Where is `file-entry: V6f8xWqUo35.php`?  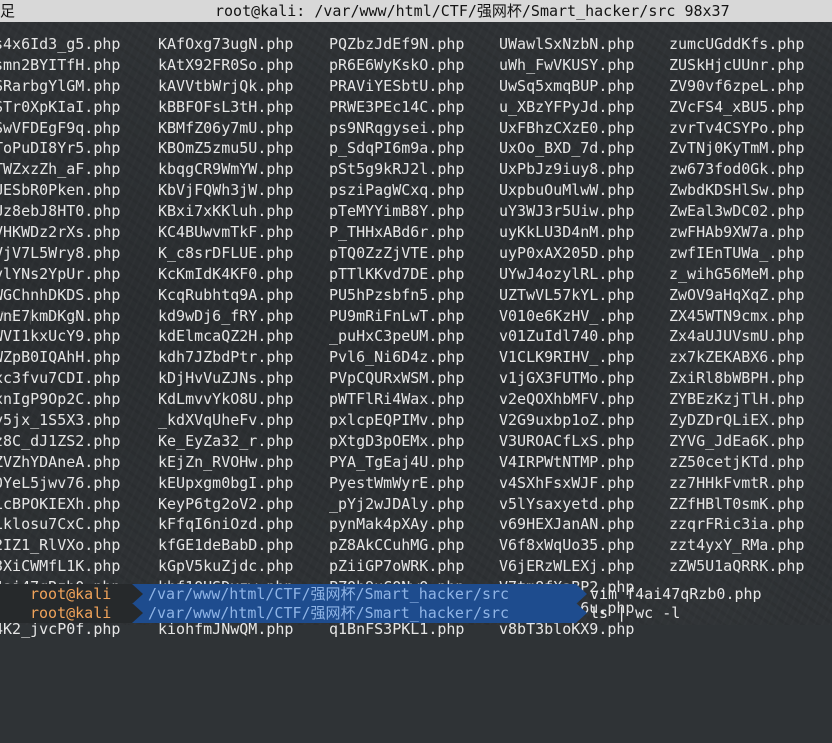
file-entry: V6f8xWqUo35.php is located at coordinates (566, 545).